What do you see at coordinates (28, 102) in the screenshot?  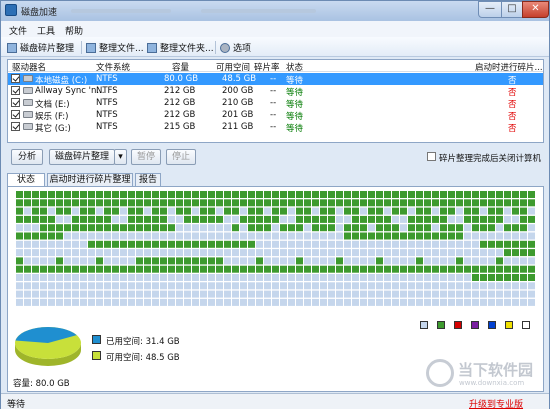 I see `drive-icon` at bounding box center [28, 102].